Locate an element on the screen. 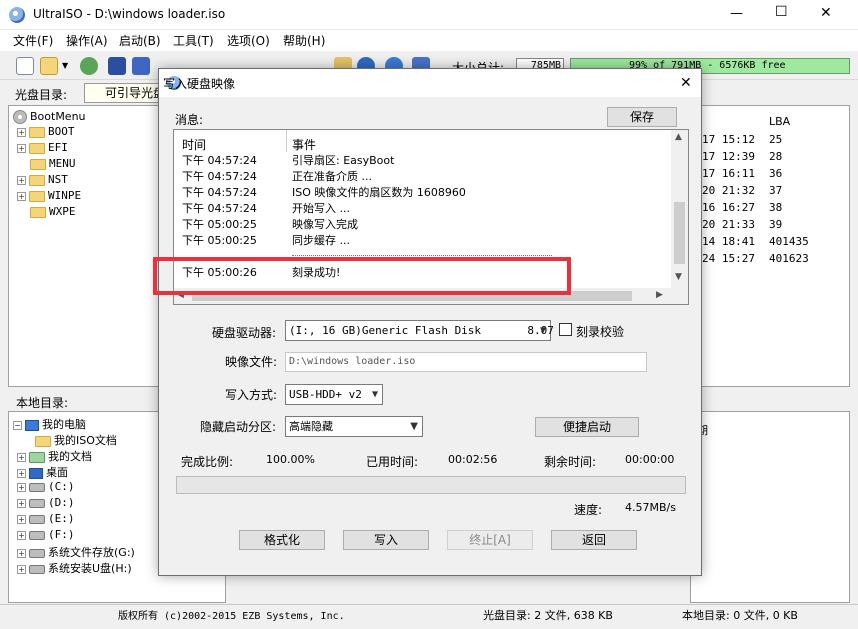 This screenshot has width=858, height=629. list-row: 17 12:39 28 is located at coordinates (742, 158).